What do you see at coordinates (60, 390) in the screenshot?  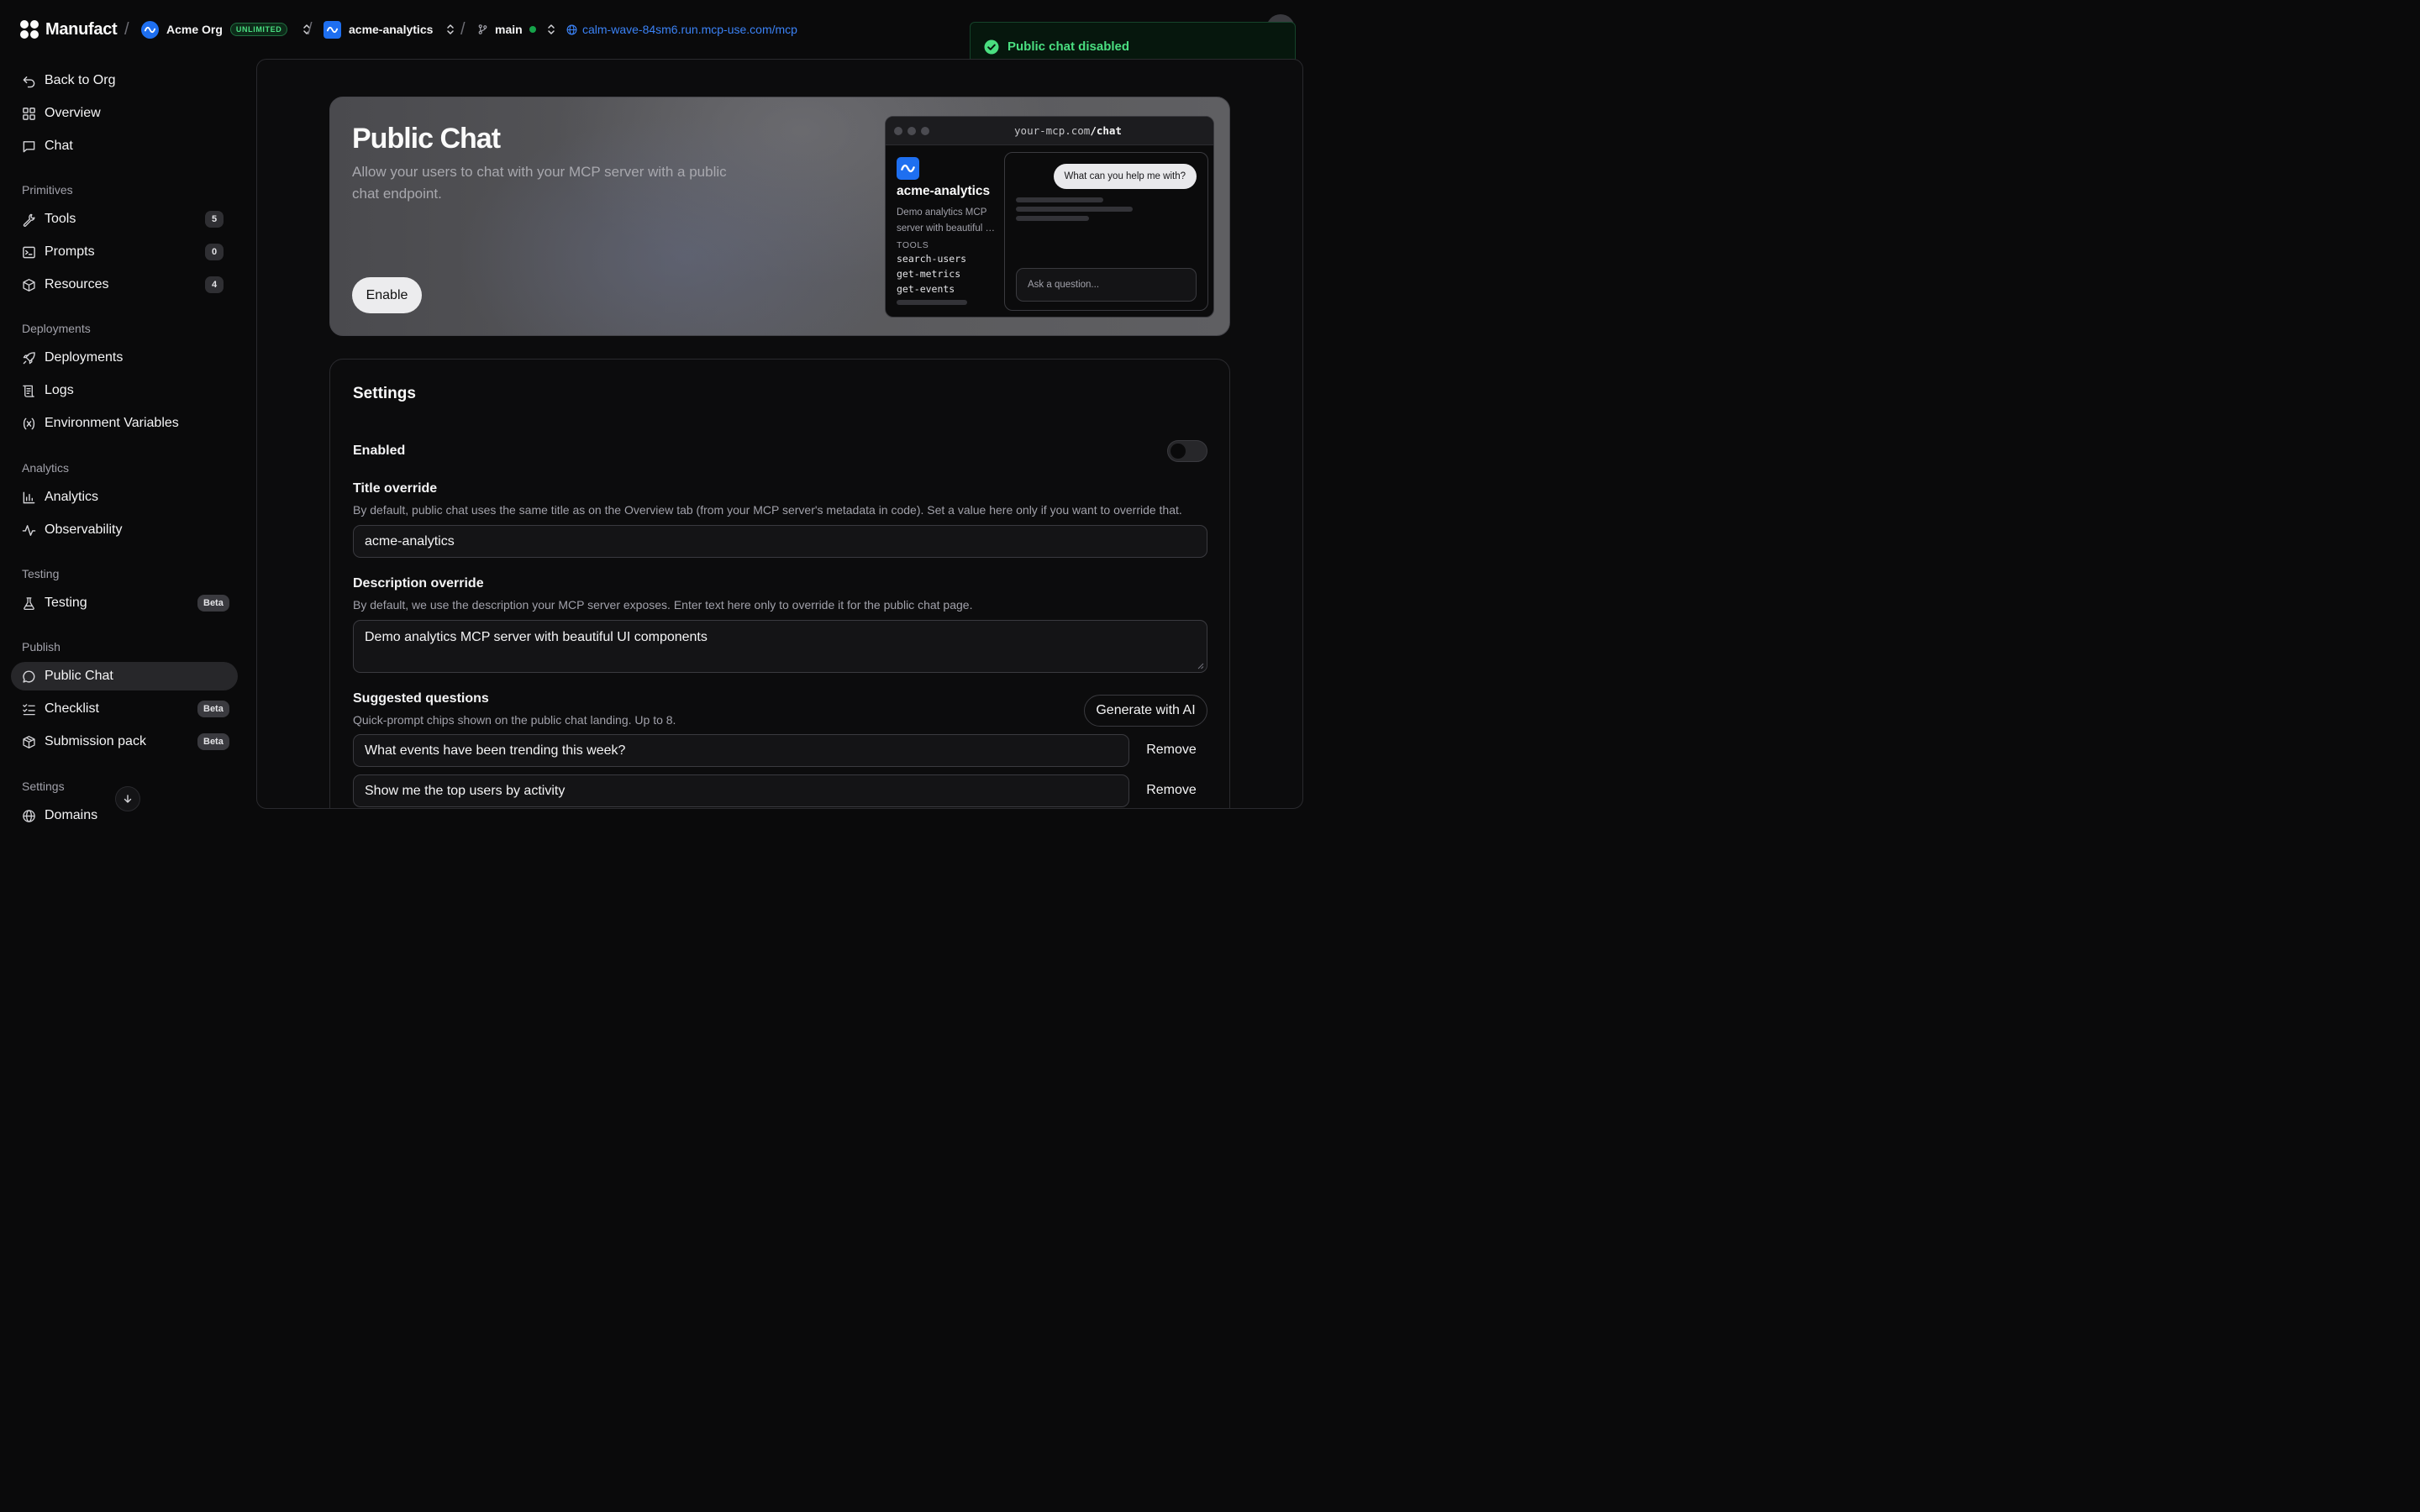 I see `sidebar-item-label: Logs` at bounding box center [60, 390].